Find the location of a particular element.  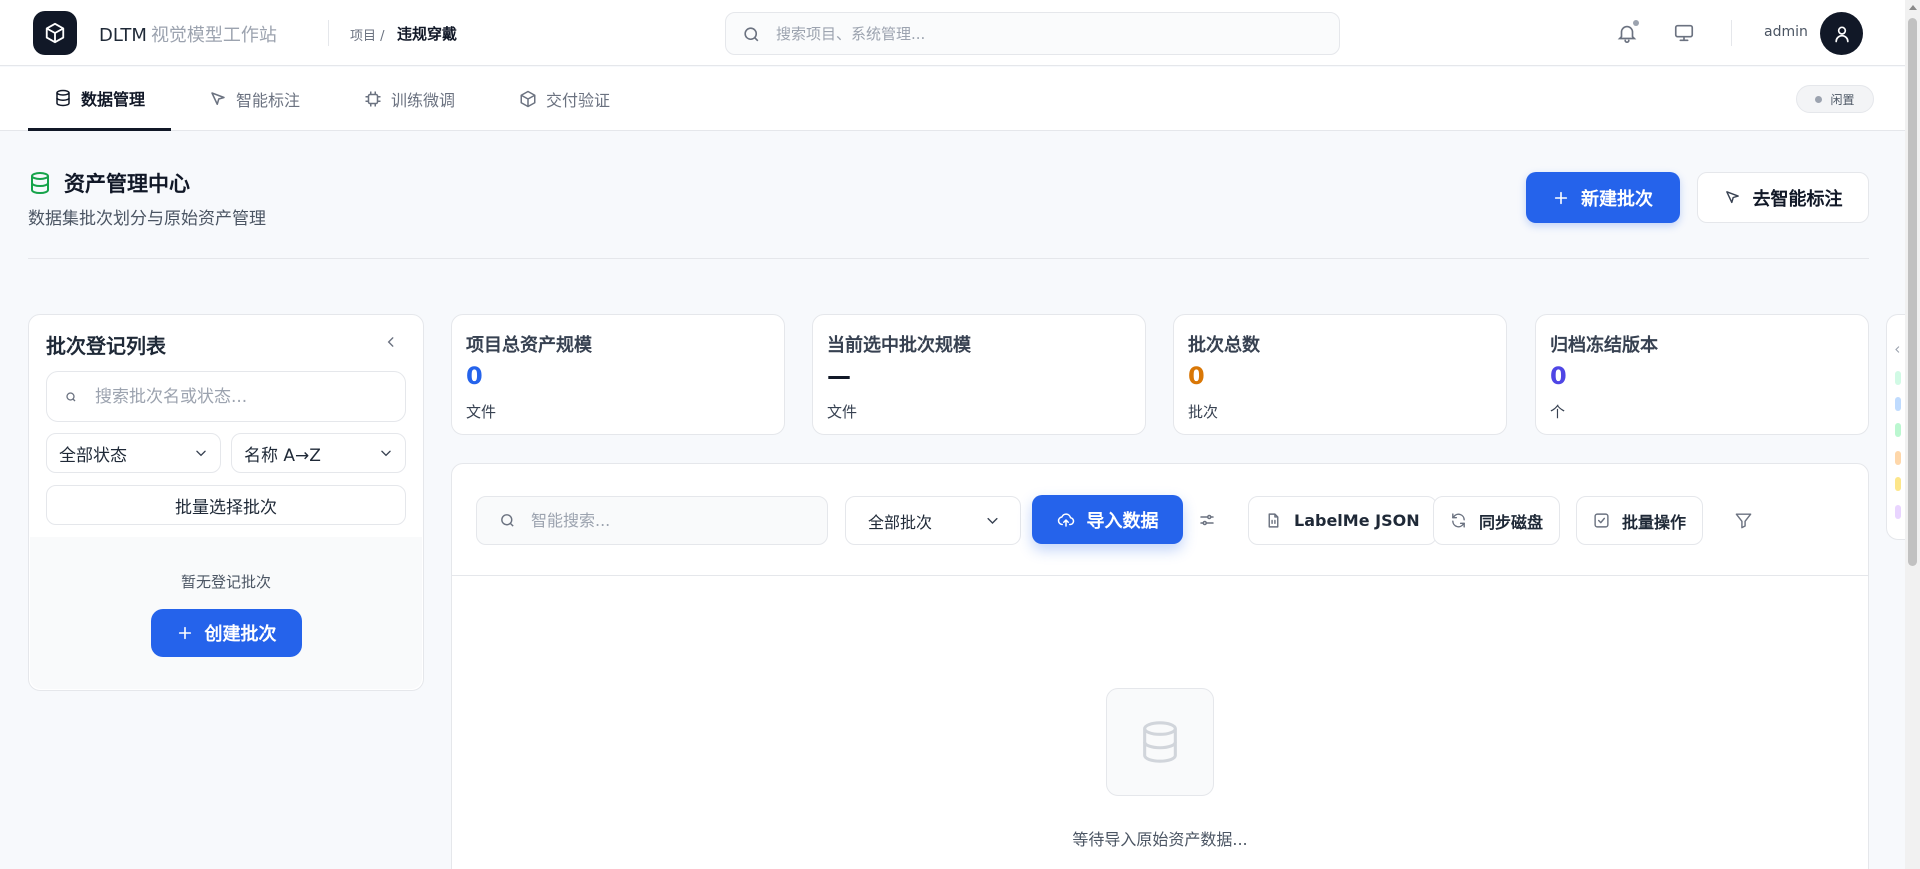

monitor-icon is located at coordinates (1684, 33).